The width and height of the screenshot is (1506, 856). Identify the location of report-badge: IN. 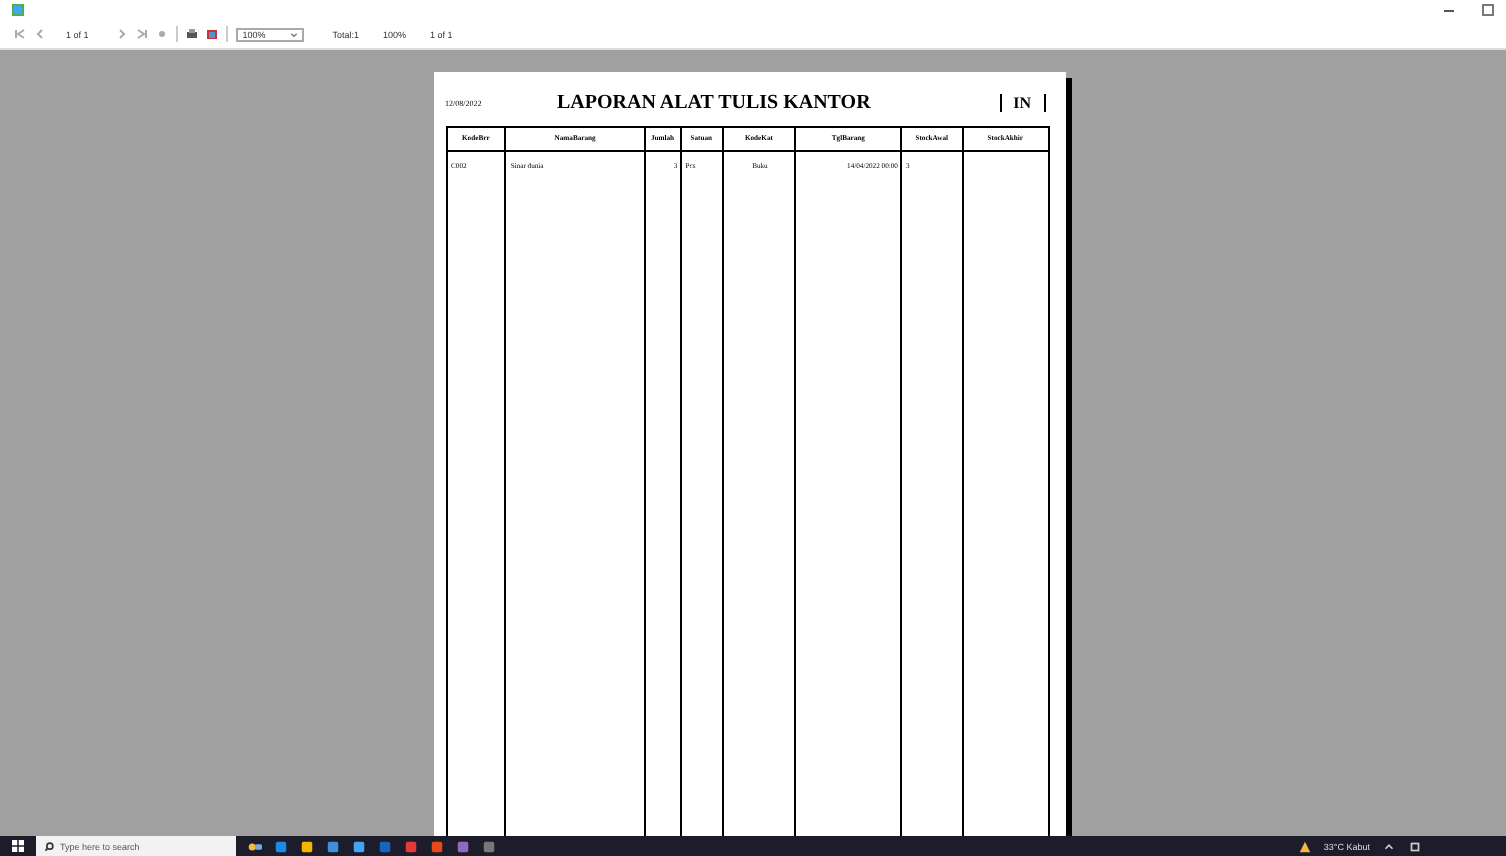
(1022, 102).